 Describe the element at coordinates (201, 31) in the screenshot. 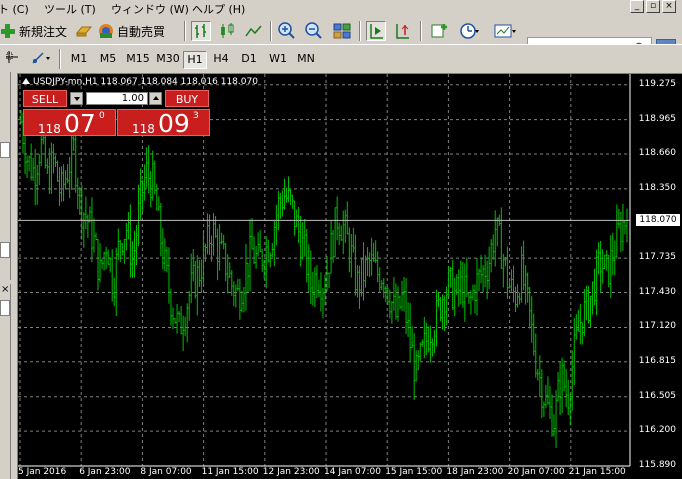

I see `bar-chart-icon` at that location.